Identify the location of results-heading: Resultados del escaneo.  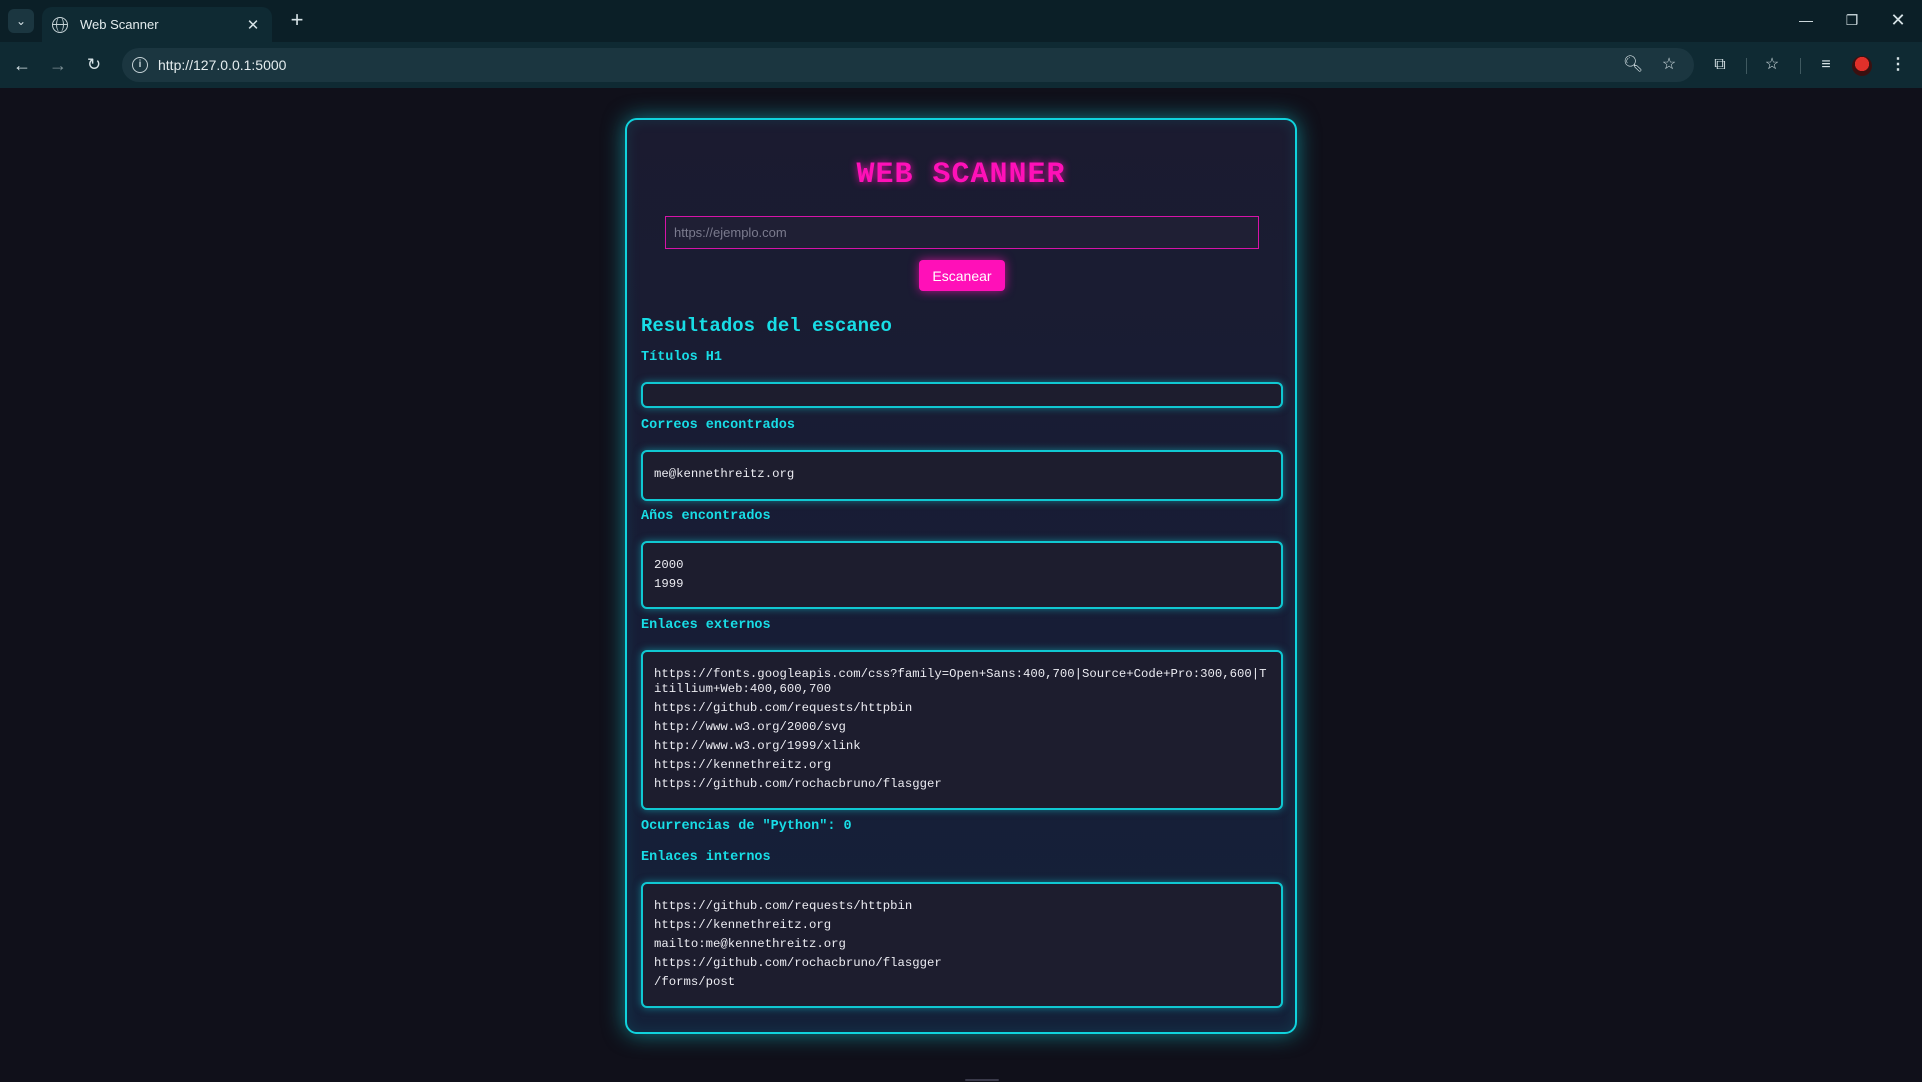
(766, 326).